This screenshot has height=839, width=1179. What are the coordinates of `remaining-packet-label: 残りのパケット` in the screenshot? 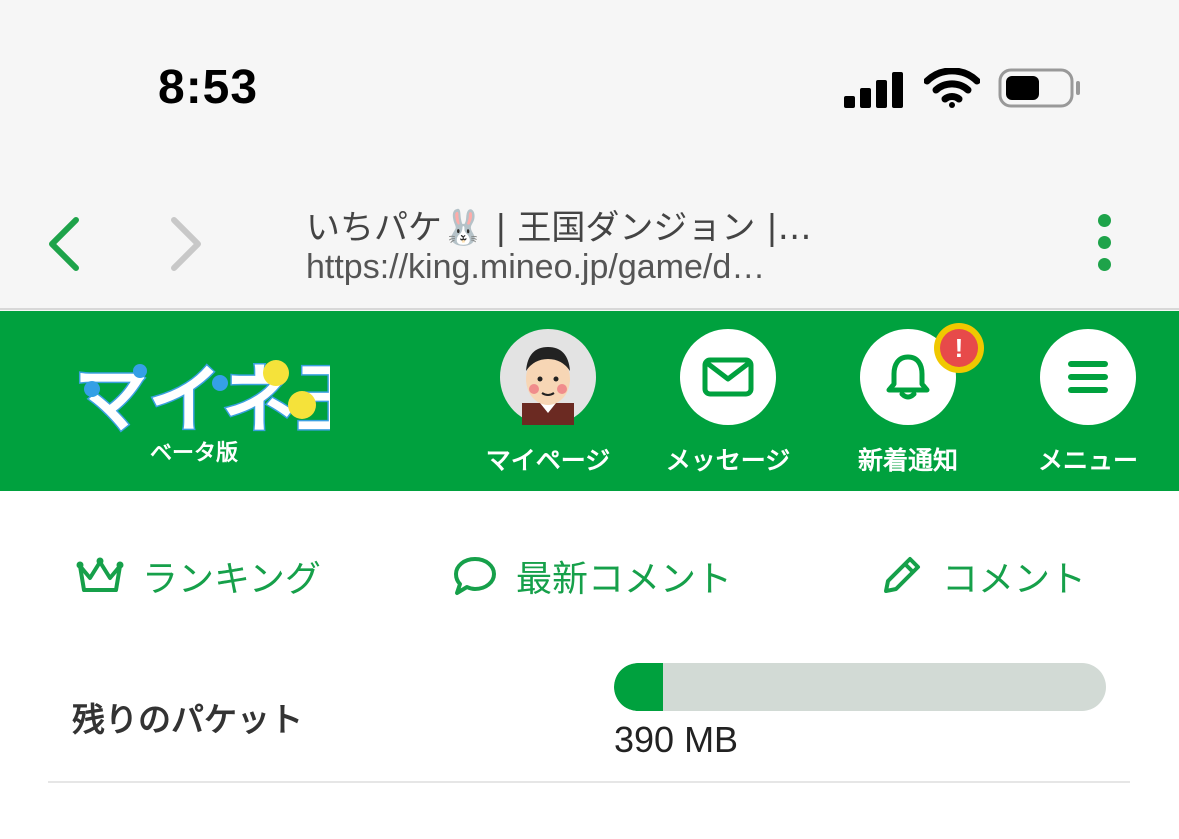 It's located at (187, 719).